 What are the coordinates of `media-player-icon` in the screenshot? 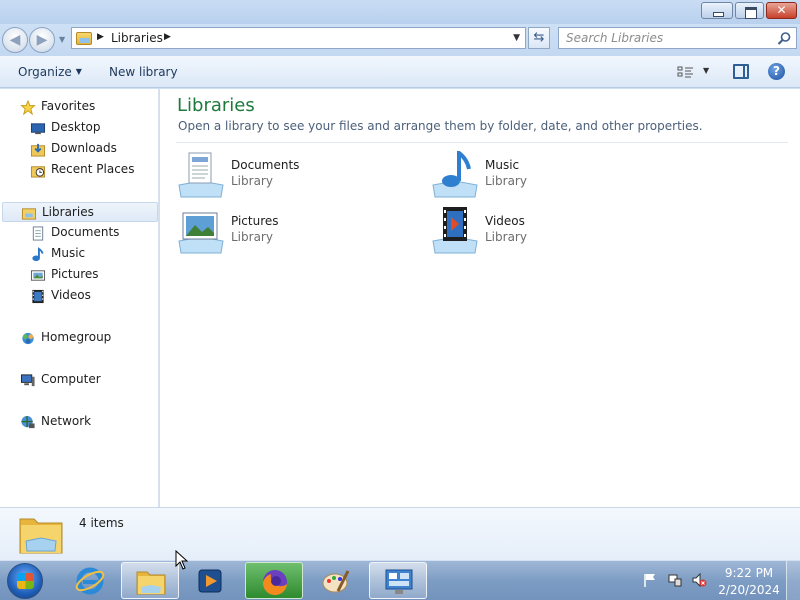 It's located at (210, 581).